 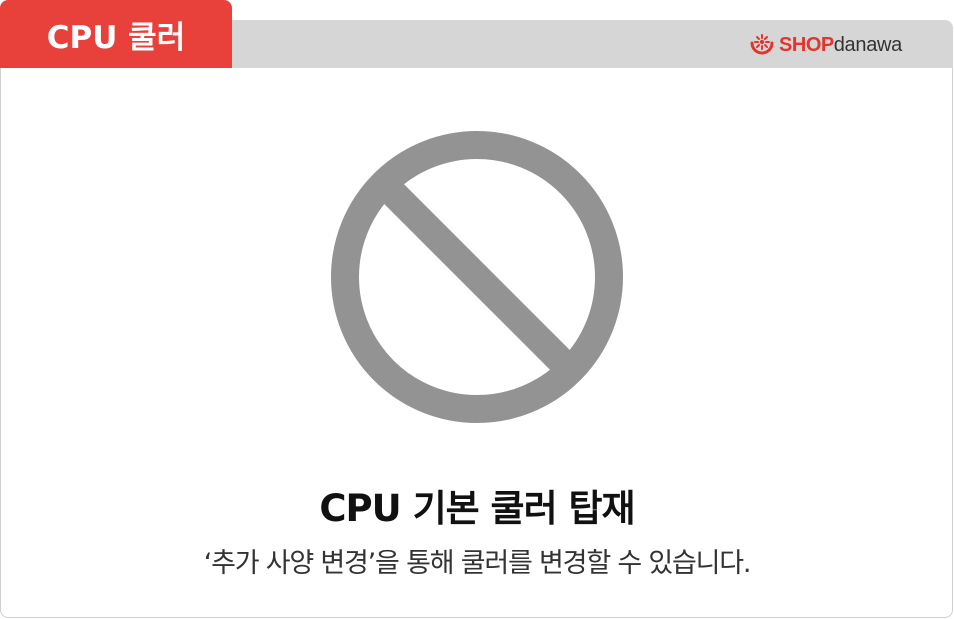 I want to click on logo-danawa-text: danawa, so click(x=868, y=44).